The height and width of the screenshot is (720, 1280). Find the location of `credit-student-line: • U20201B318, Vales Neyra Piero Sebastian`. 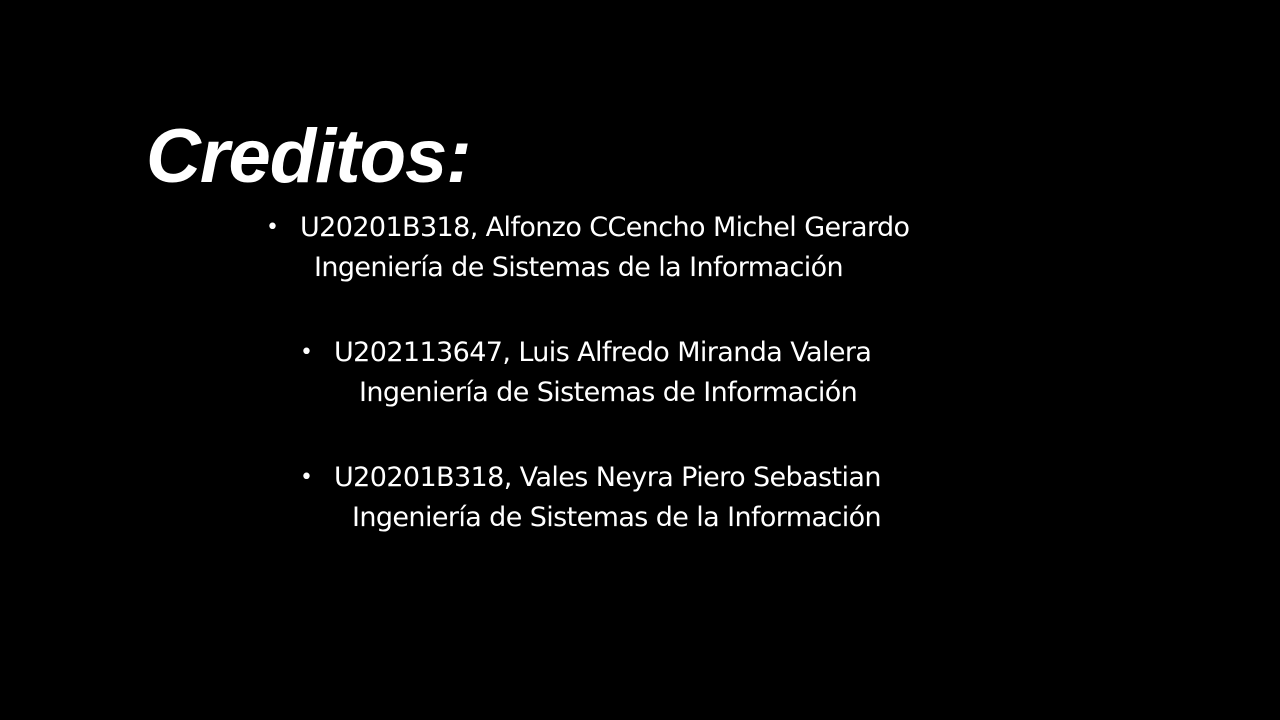

credit-student-line: • U20201B318, Vales Neyra Piero Sebastian is located at coordinates (590, 478).